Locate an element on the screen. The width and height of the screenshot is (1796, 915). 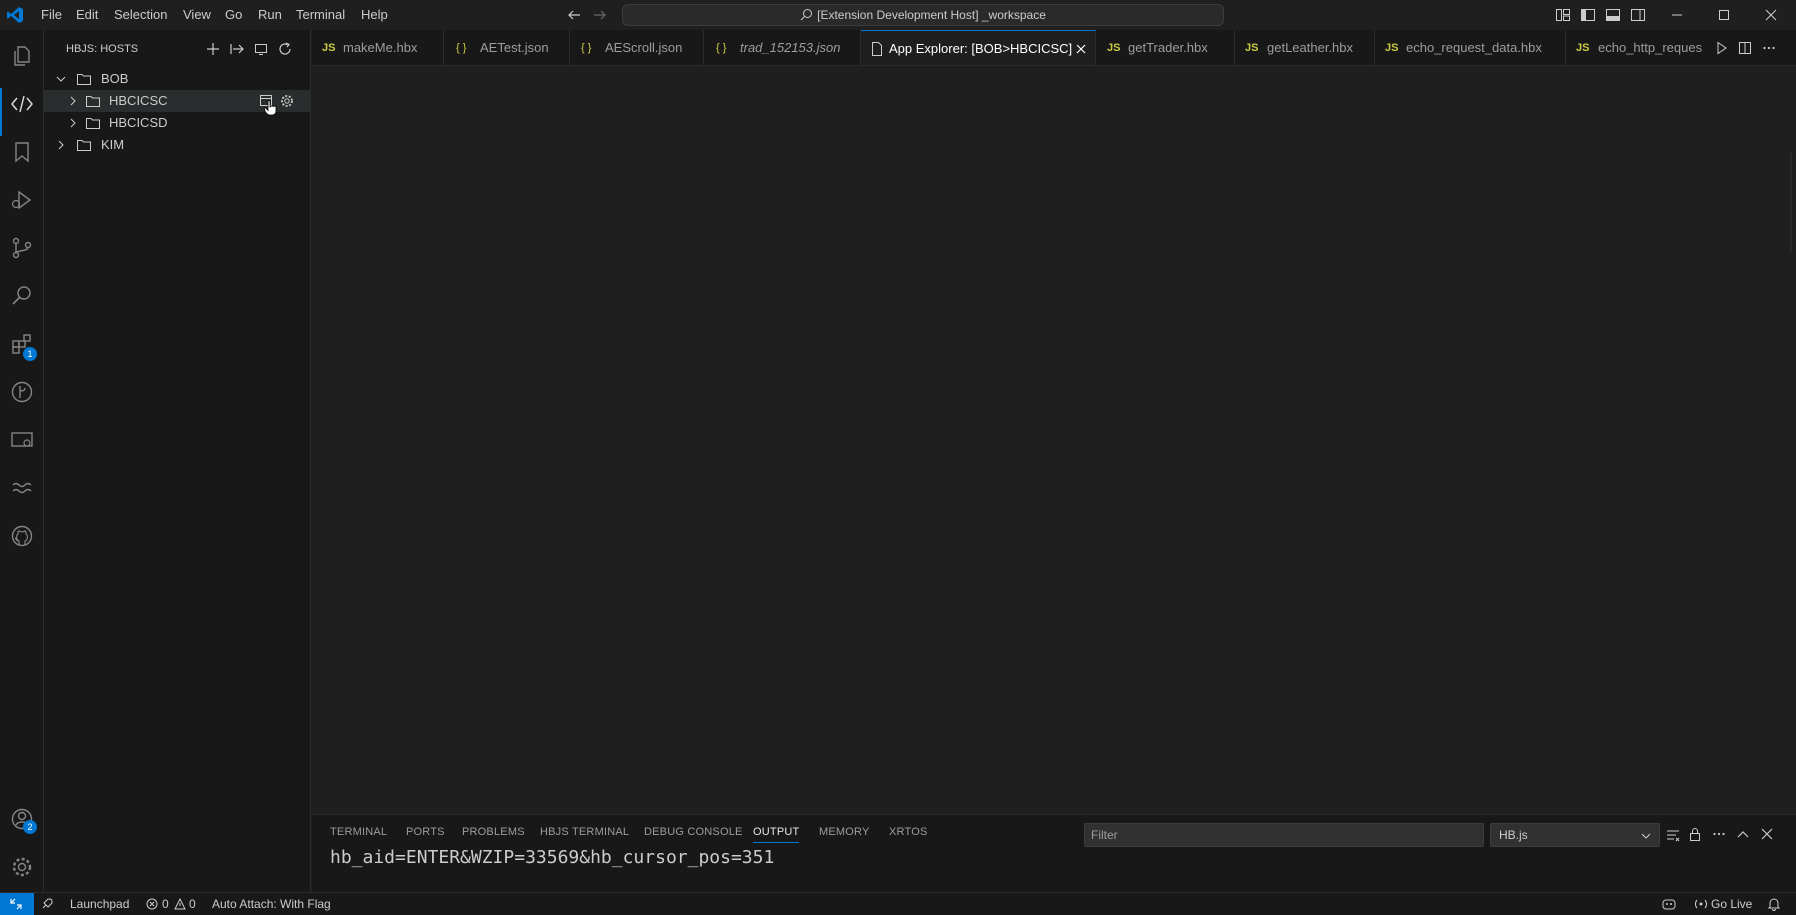
panel-tab-memory: MEMORY is located at coordinates (844, 832).